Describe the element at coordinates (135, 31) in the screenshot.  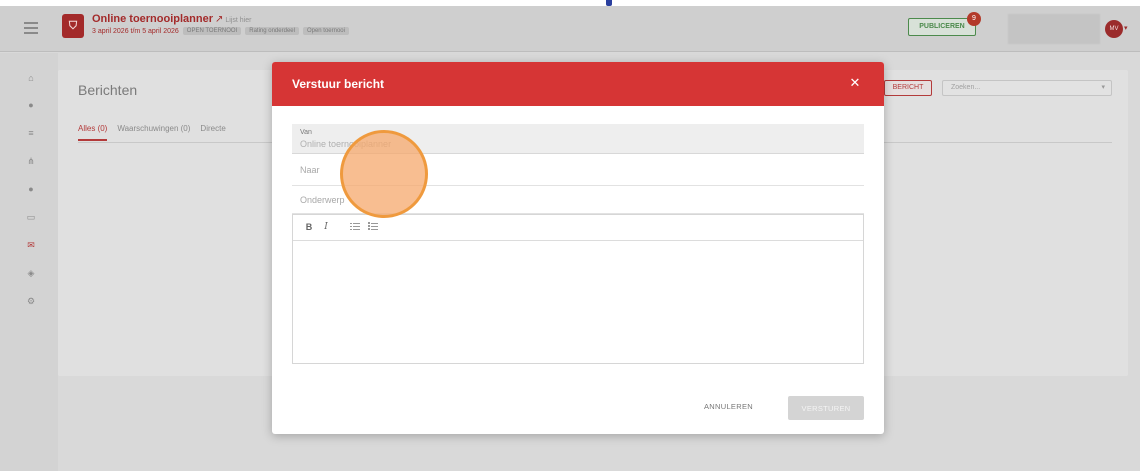
I see `date-range: 3 april 2026 t/m 5 april 2026` at that location.